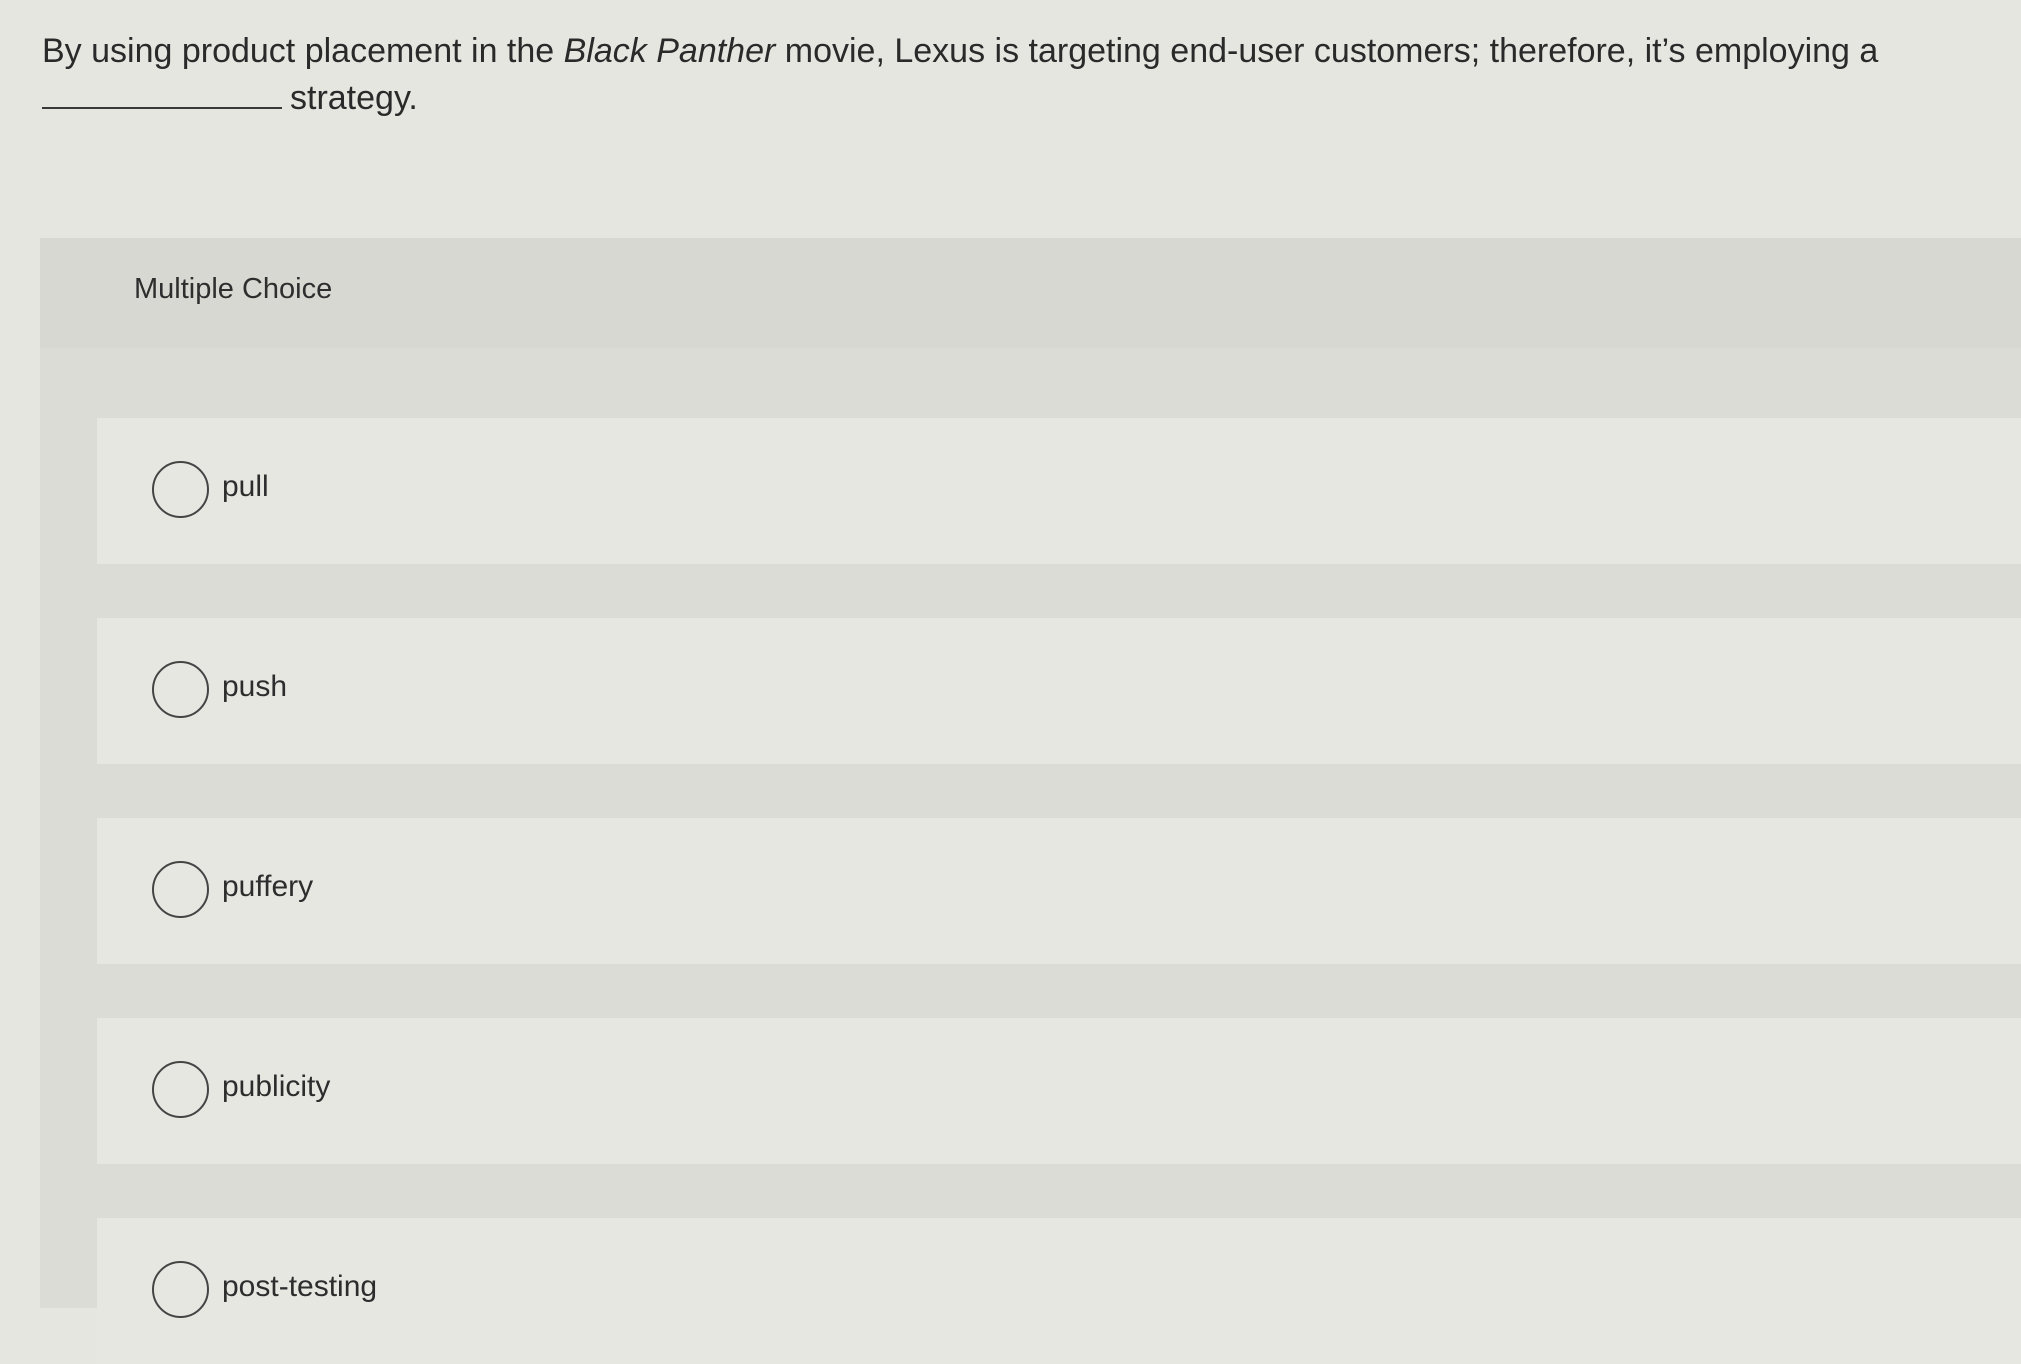  Describe the element at coordinates (233, 289) in the screenshot. I see `panel-title: Multiple Choice` at that location.